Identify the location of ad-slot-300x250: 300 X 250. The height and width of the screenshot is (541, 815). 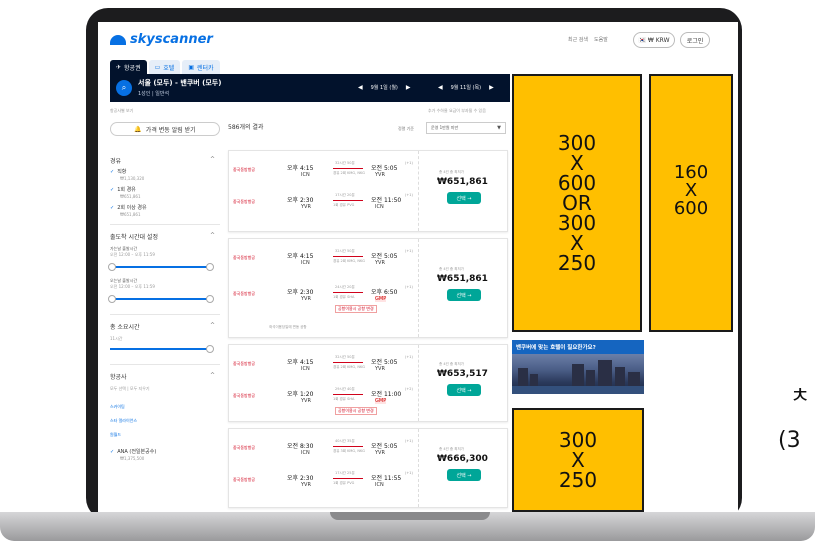
(578, 460).